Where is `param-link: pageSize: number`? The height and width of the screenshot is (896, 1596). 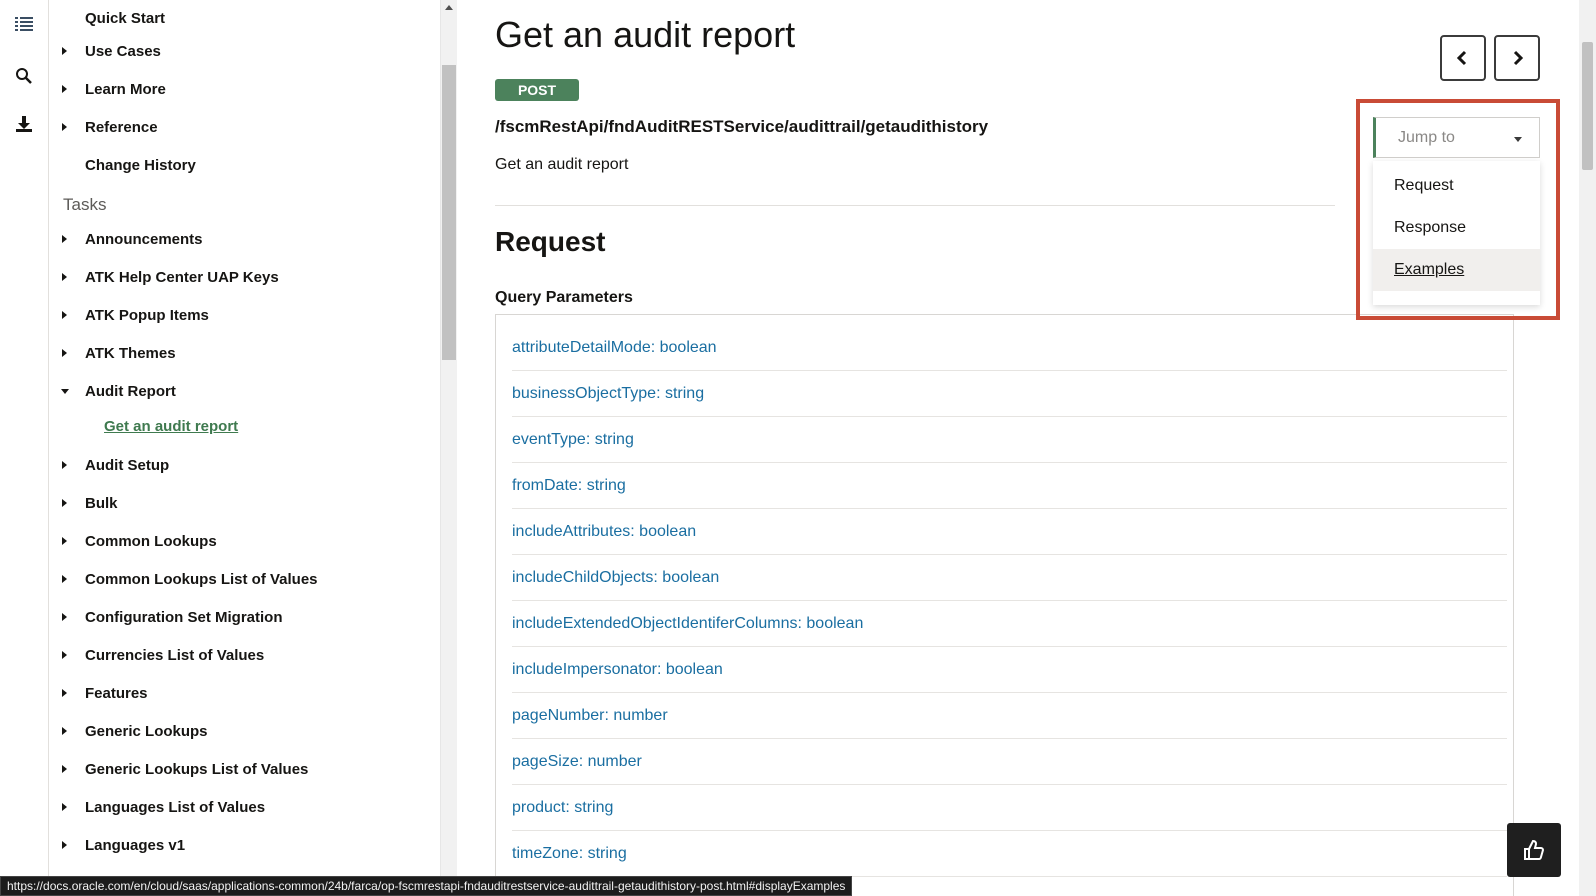
param-link: pageSize: number is located at coordinates (1009, 762).